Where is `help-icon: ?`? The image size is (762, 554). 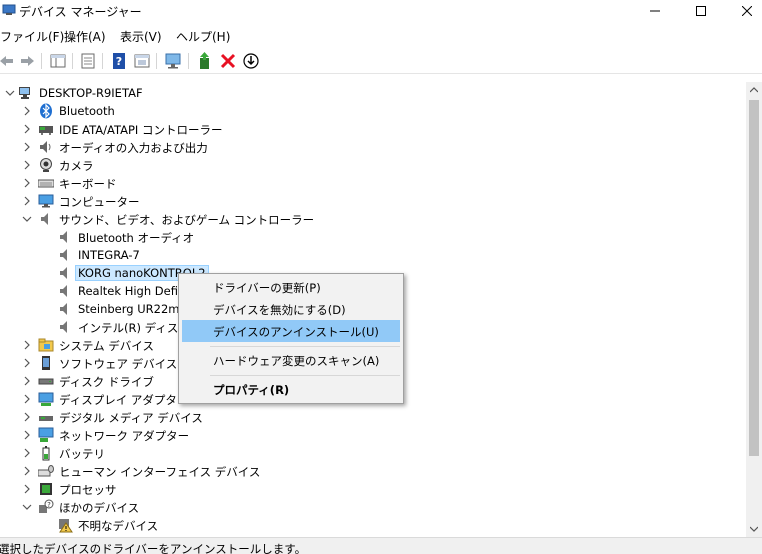 help-icon: ? is located at coordinates (119, 61).